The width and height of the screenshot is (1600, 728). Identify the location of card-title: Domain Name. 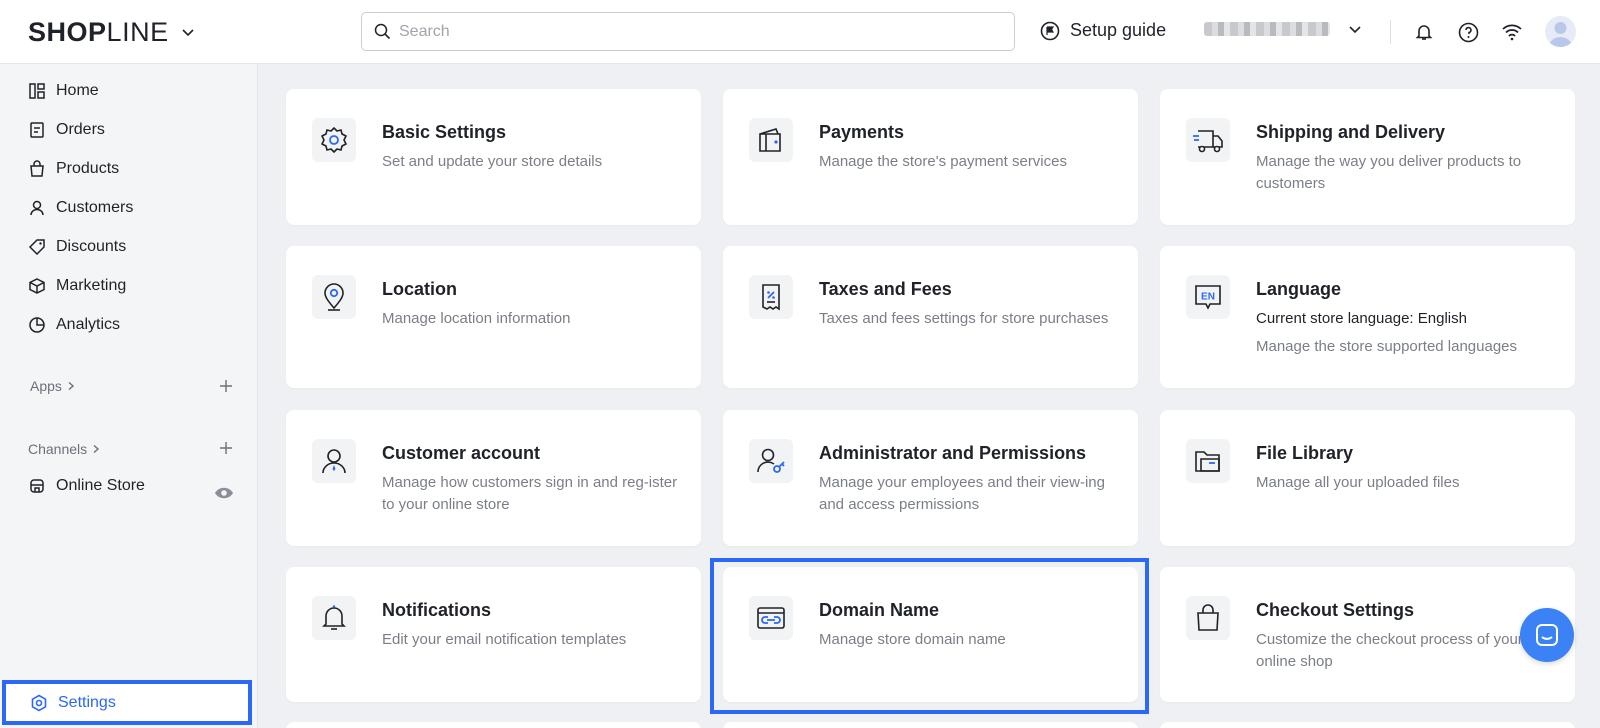
(879, 610).